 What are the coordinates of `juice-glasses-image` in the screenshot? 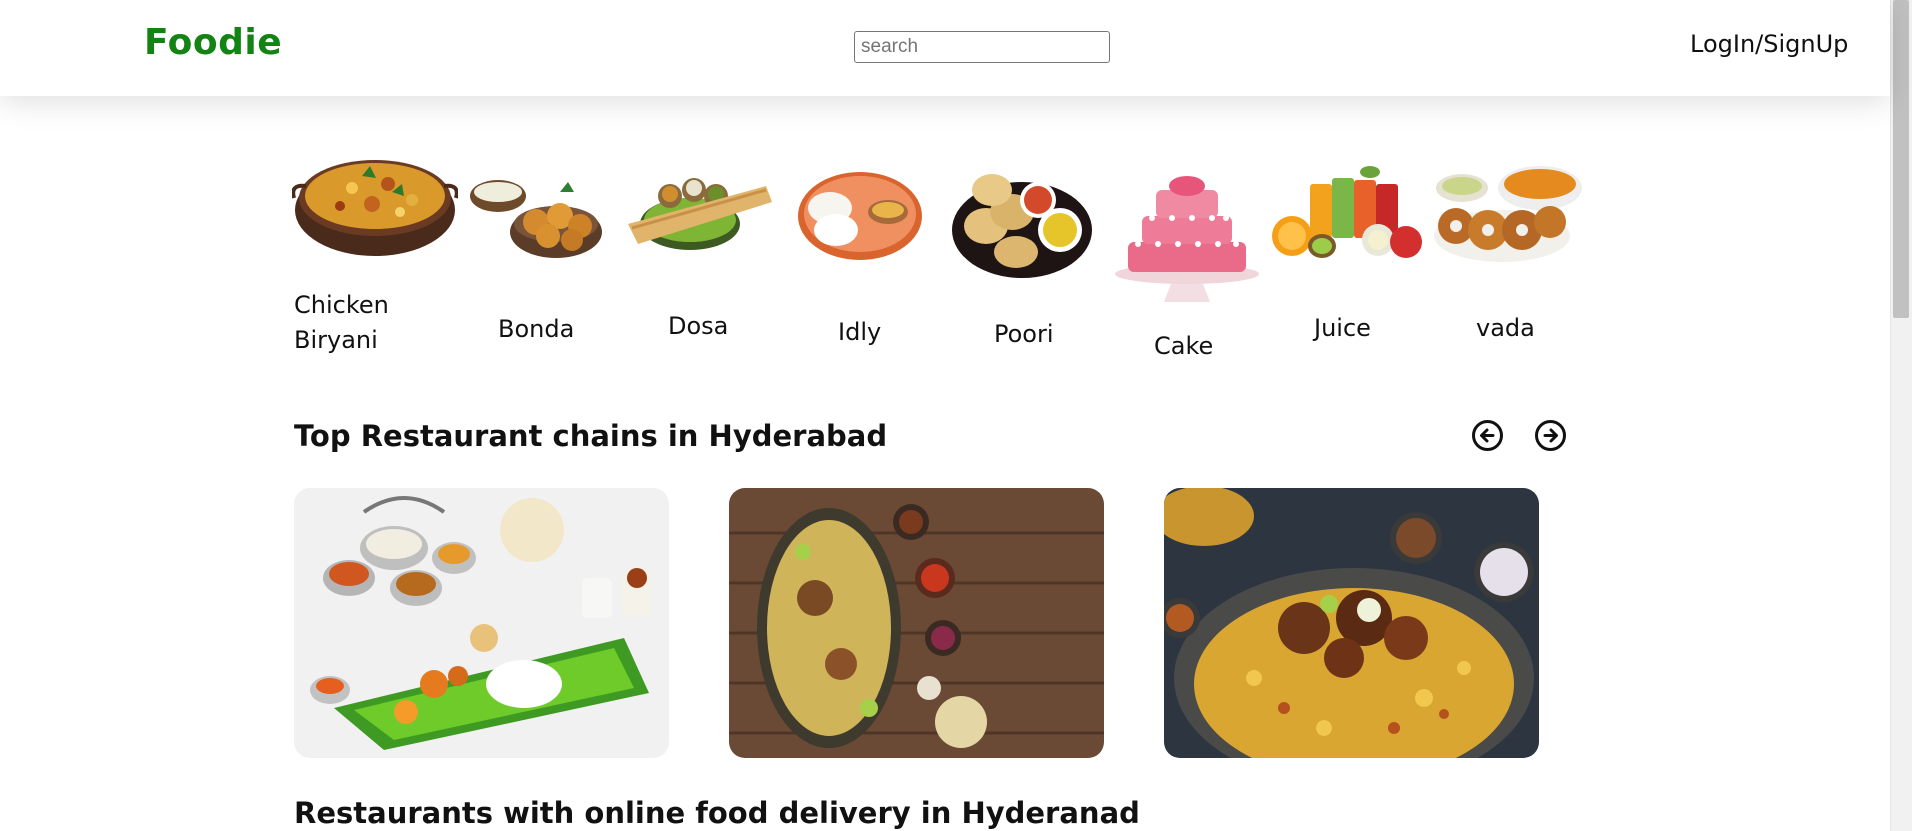 It's located at (1346, 216).